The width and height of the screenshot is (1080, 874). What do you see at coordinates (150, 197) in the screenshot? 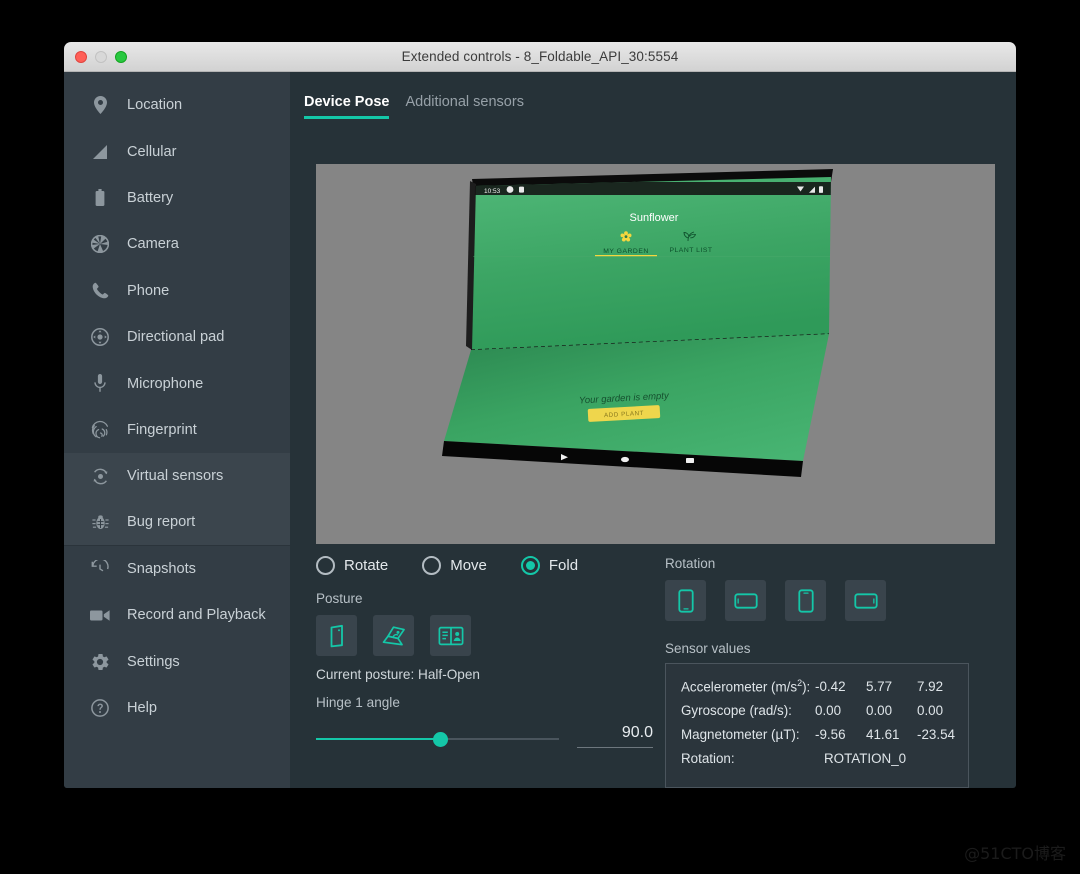
I see `sidebar-item-label: Battery` at bounding box center [150, 197].